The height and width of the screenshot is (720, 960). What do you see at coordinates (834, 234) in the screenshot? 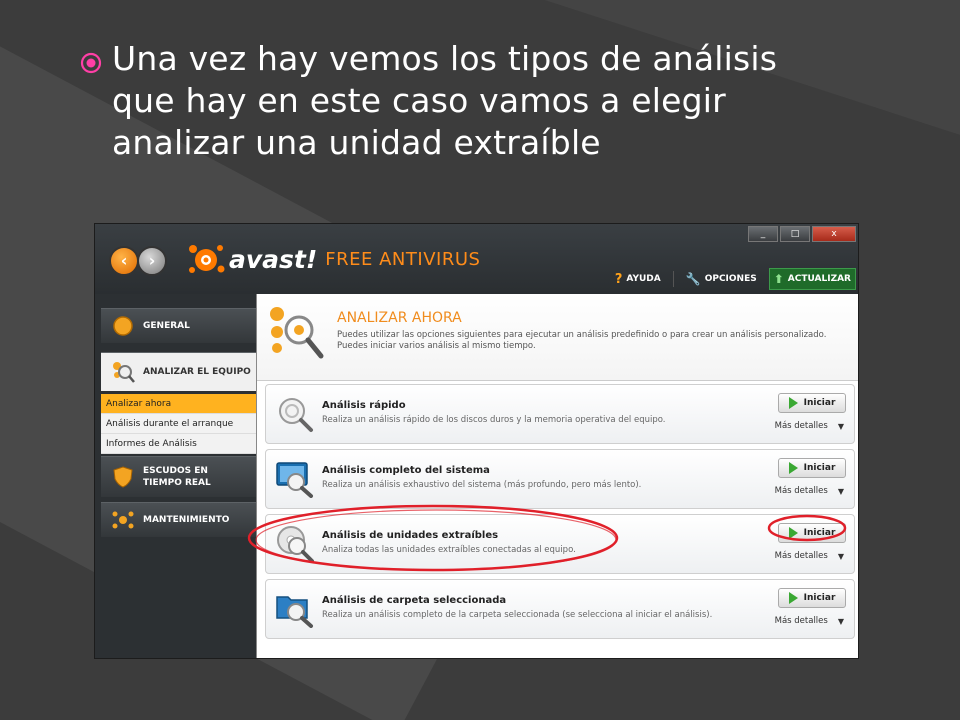
I see `close-button: x` at bounding box center [834, 234].